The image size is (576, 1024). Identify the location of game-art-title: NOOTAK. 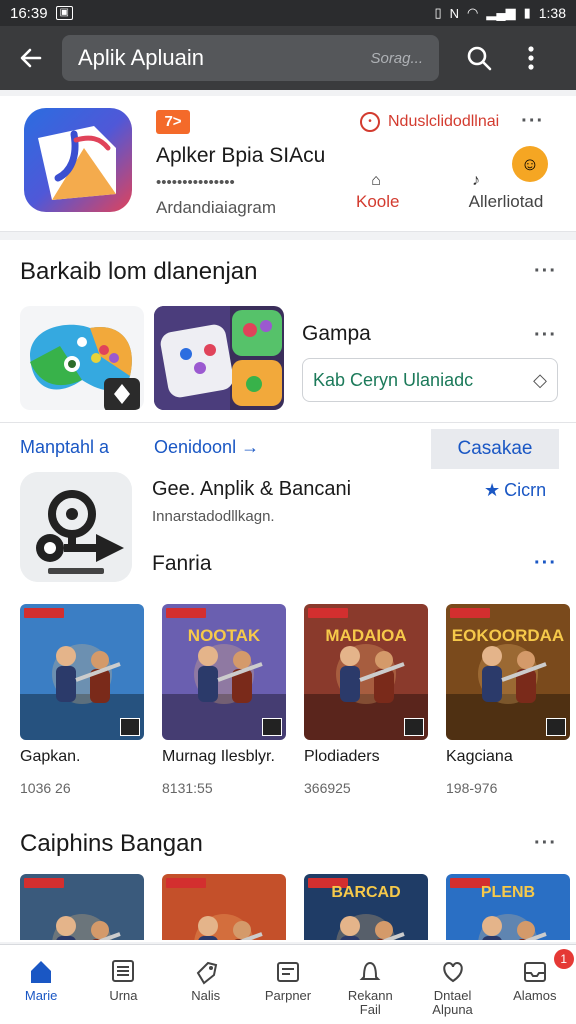
(224, 635).